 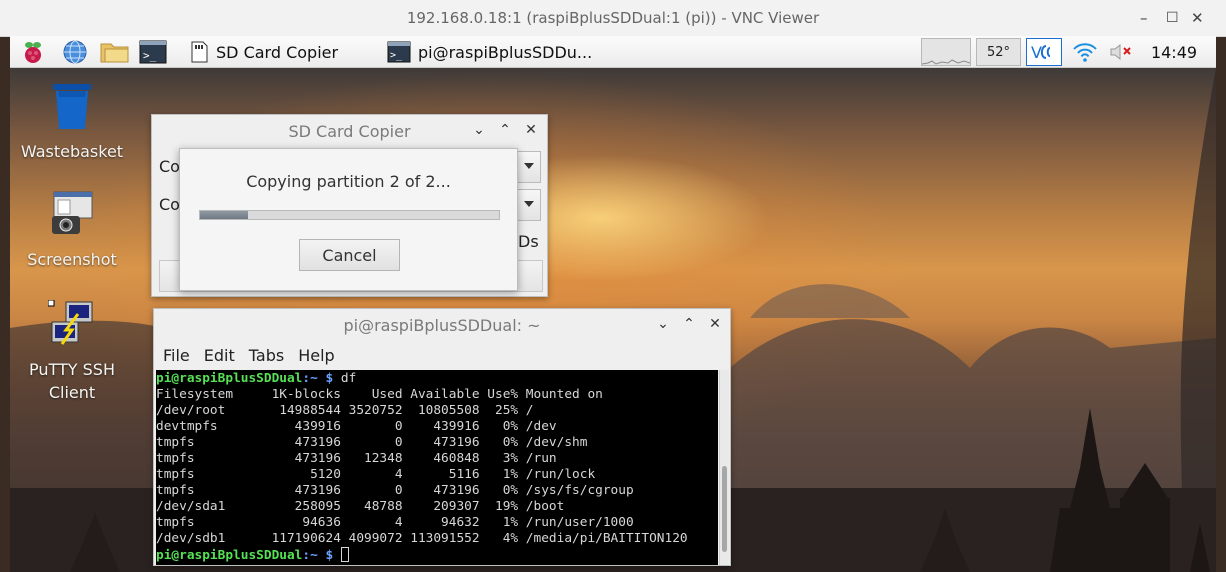 I want to click on raspberry-menu-icon, so click(x=33, y=52).